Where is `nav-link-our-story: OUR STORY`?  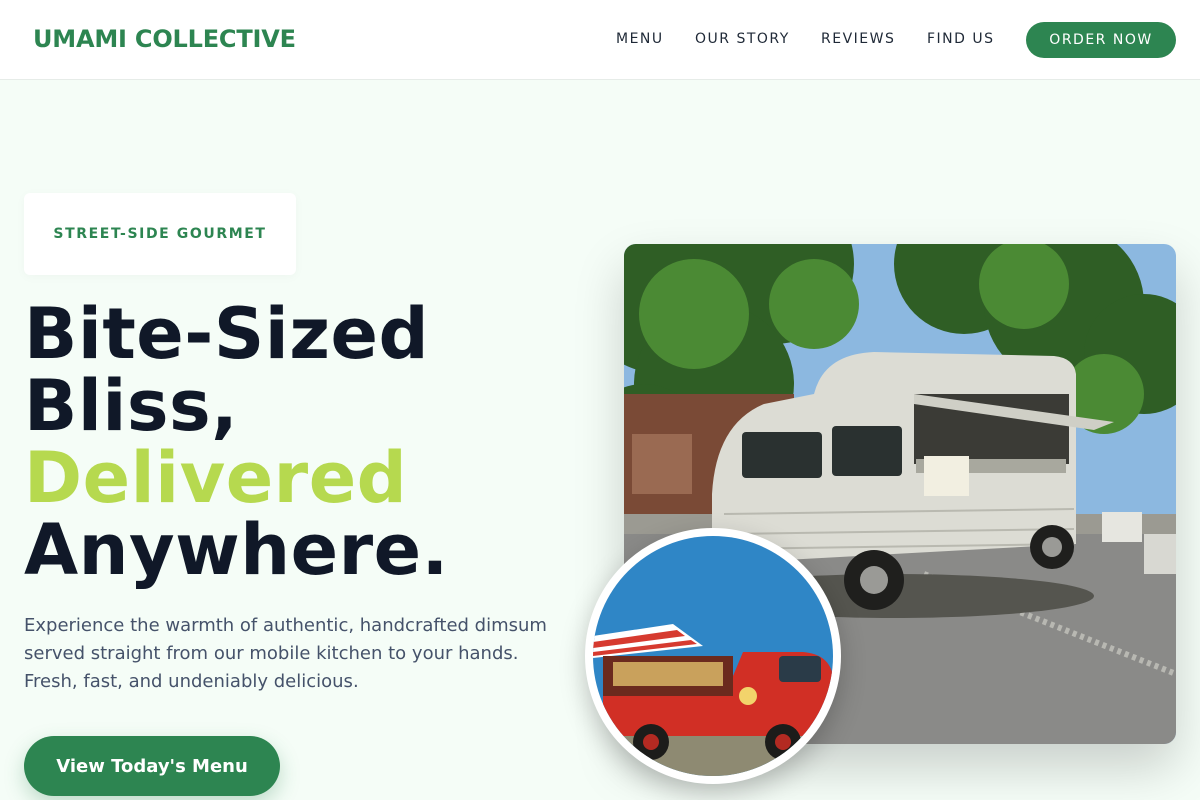
nav-link-our-story: OUR STORY is located at coordinates (742, 39).